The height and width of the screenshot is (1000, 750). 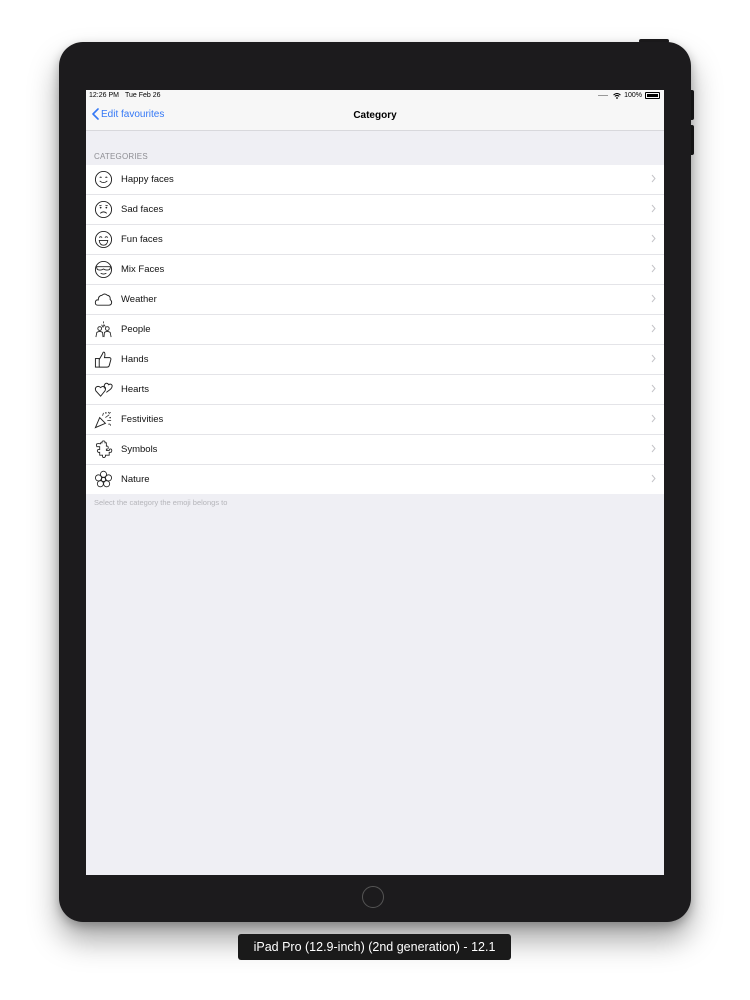 What do you see at coordinates (103, 329) in the screenshot?
I see `people-icon` at bounding box center [103, 329].